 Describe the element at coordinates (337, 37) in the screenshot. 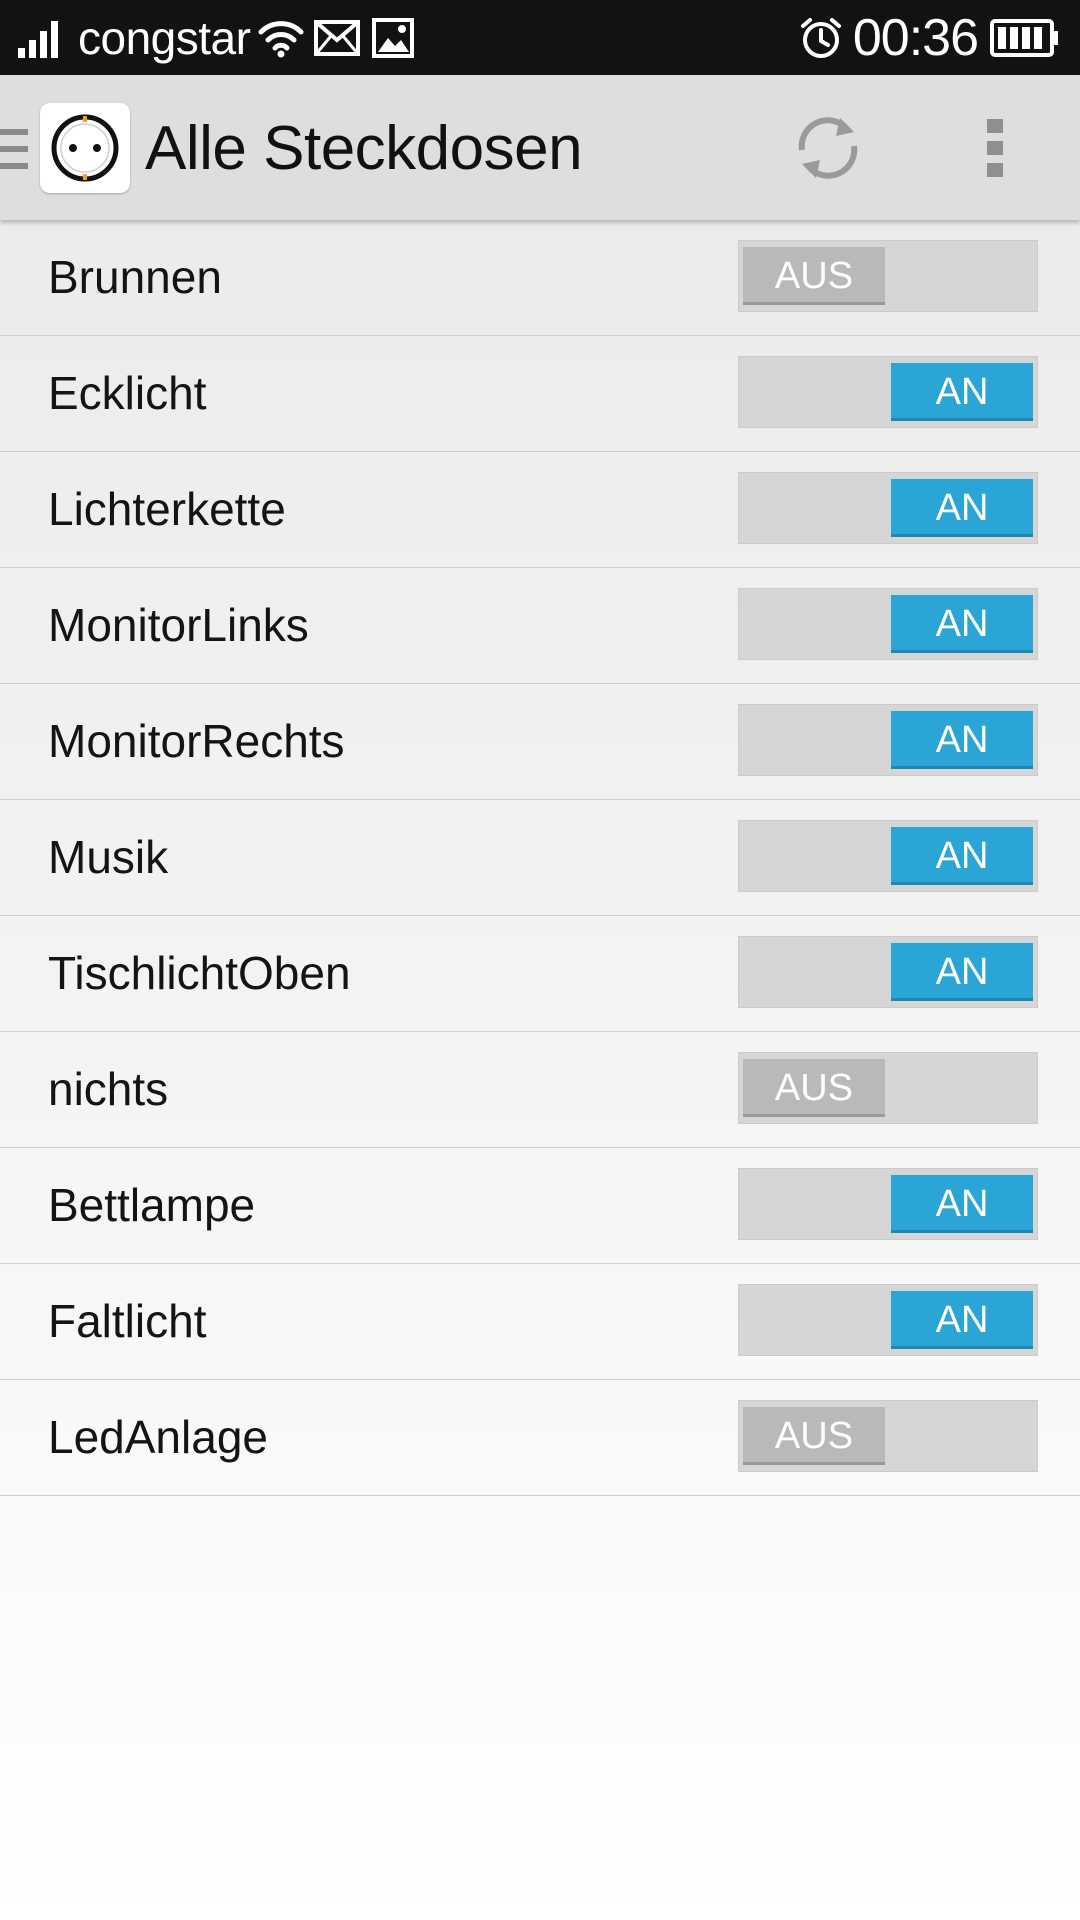

I see `mail-icon` at that location.